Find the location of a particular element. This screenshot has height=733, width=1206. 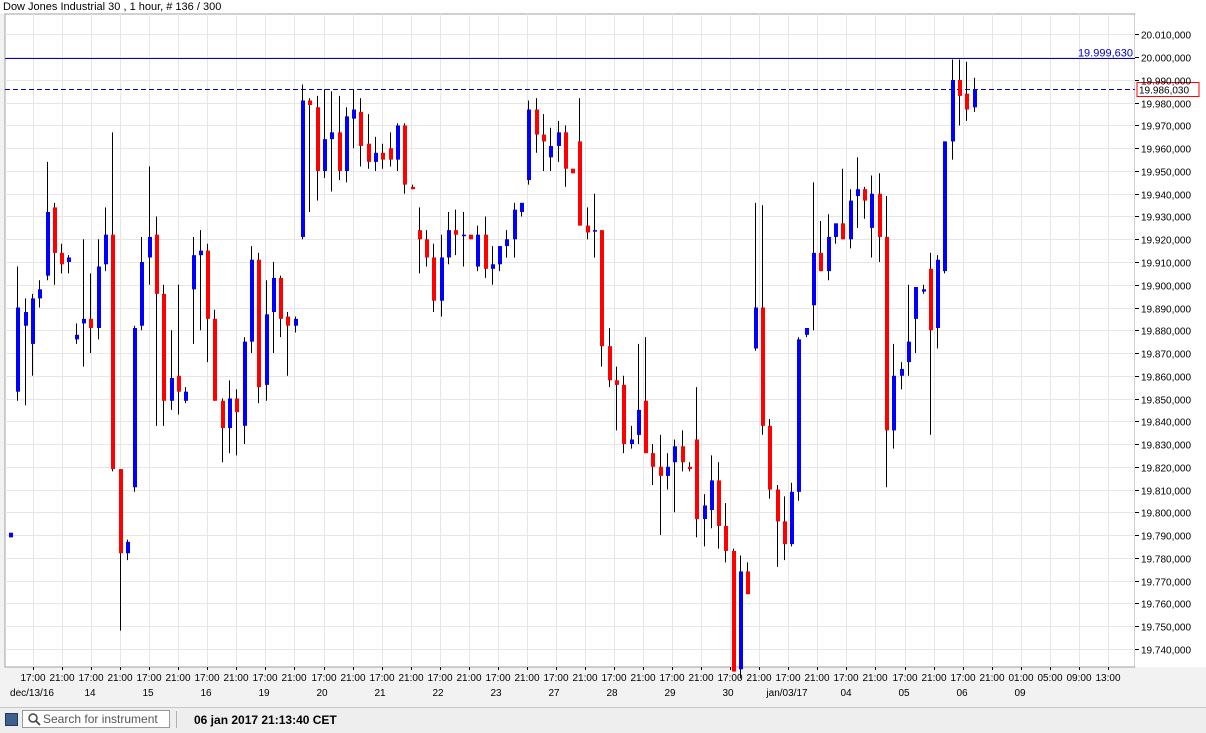

y-tick-label: 19.920,000 is located at coordinates (1166, 241).